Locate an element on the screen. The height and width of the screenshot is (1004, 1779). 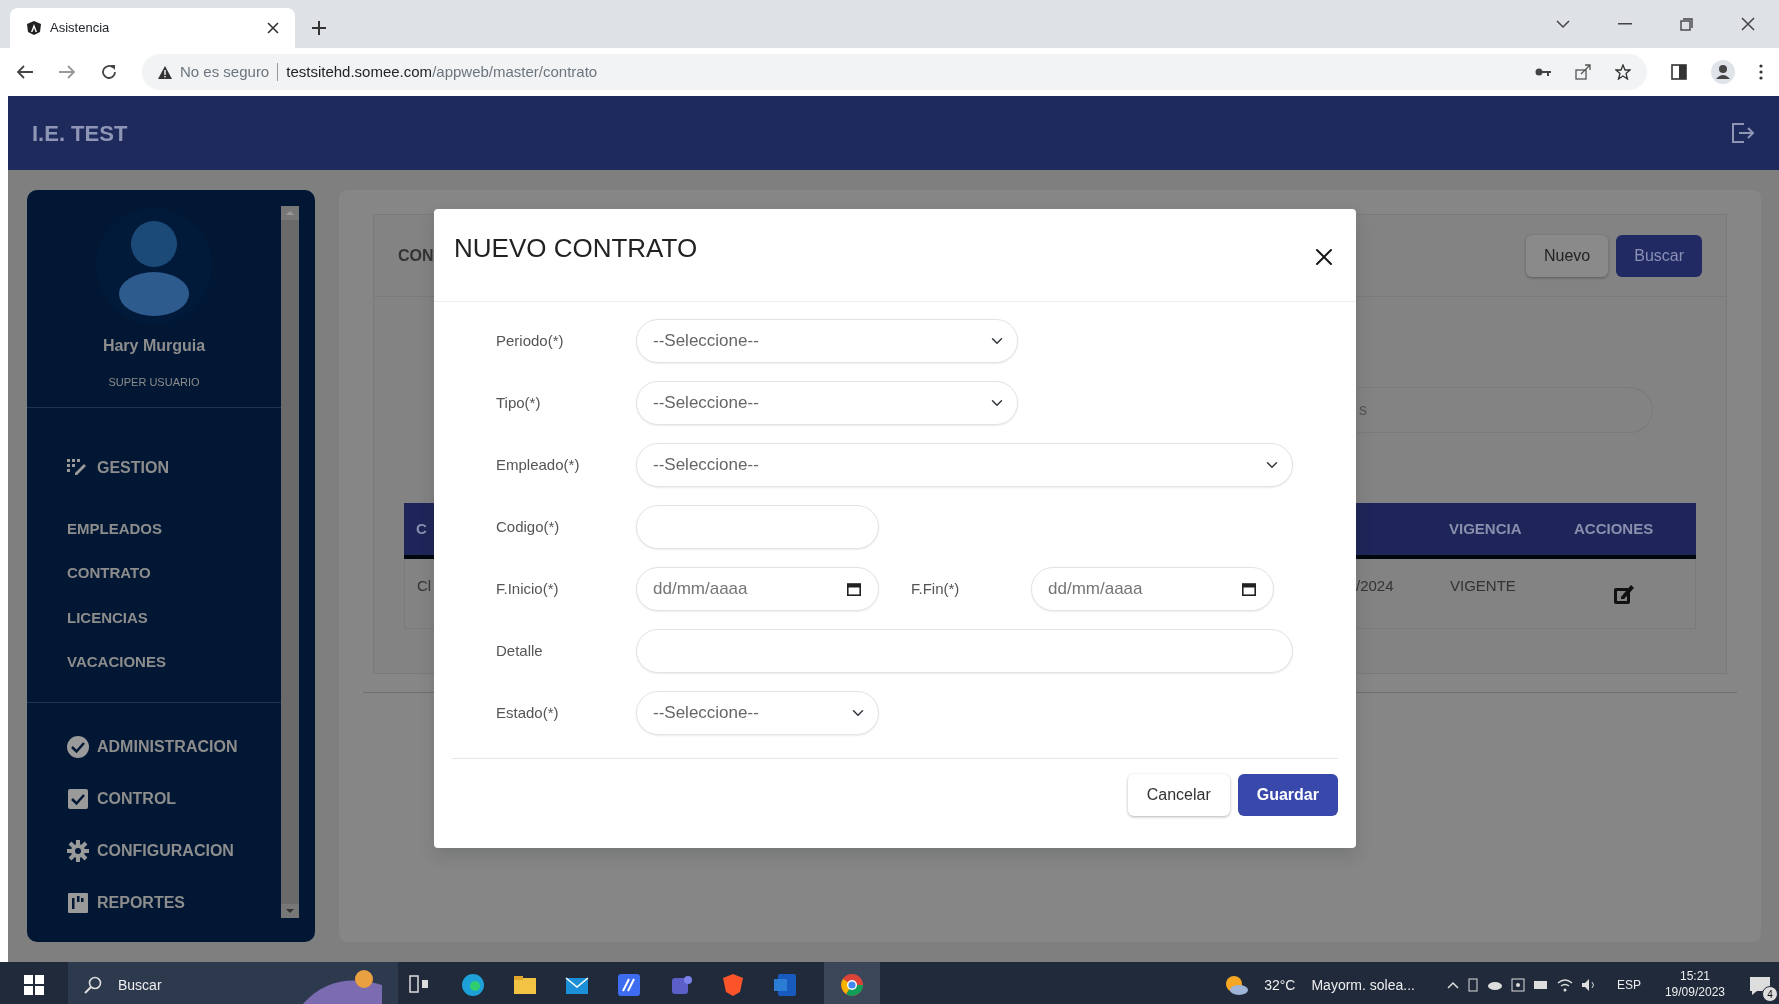
page-button: Nuevo is located at coordinates (1567, 255).